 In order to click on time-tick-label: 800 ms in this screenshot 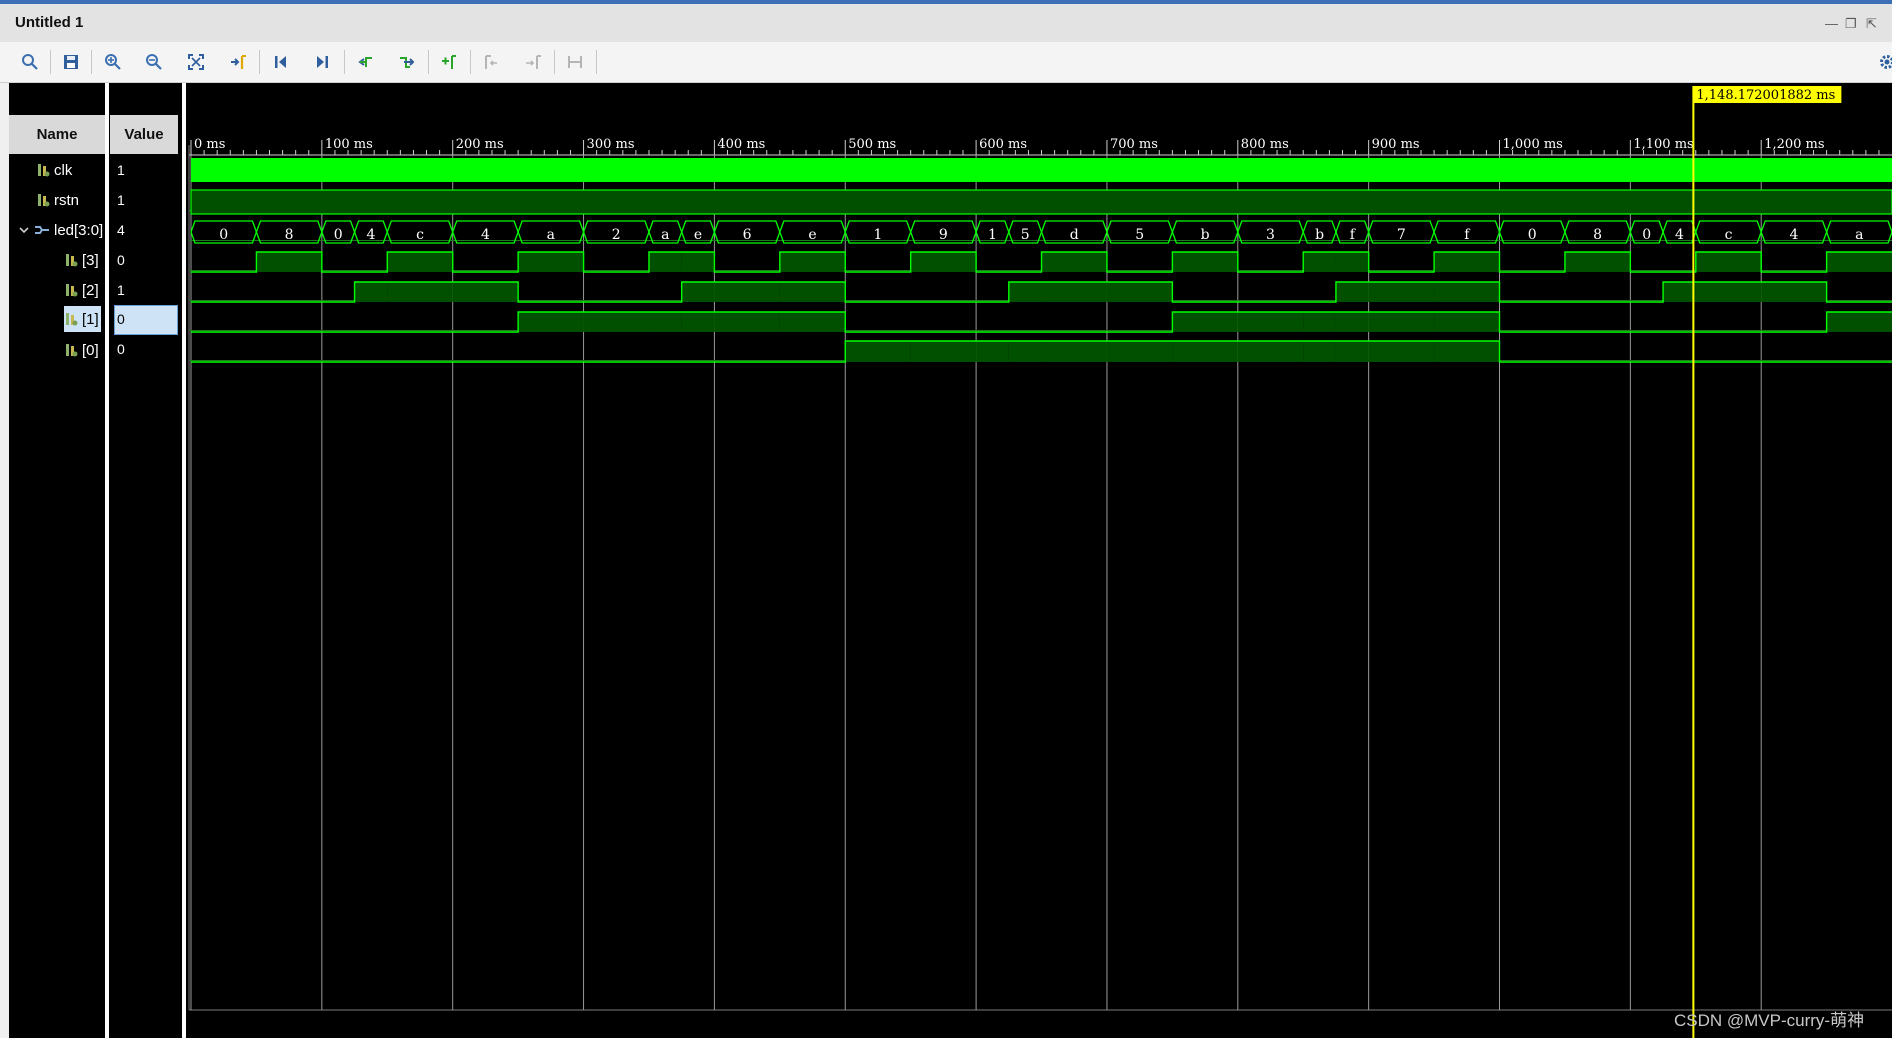, I will do `click(1265, 144)`.